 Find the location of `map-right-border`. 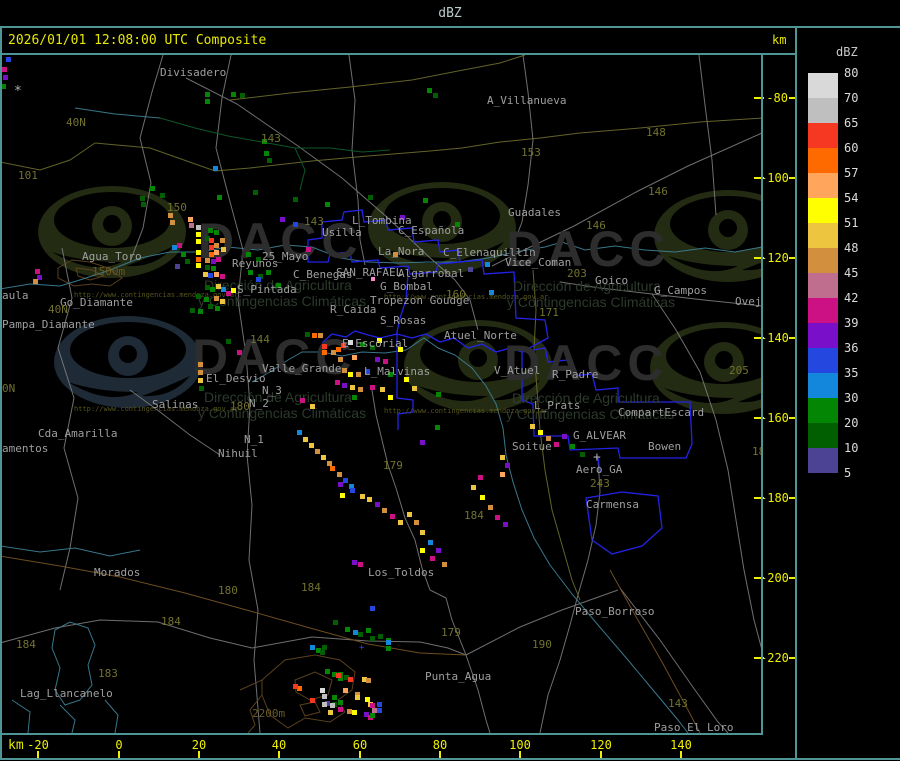

map-right-border is located at coordinates (762, 394).